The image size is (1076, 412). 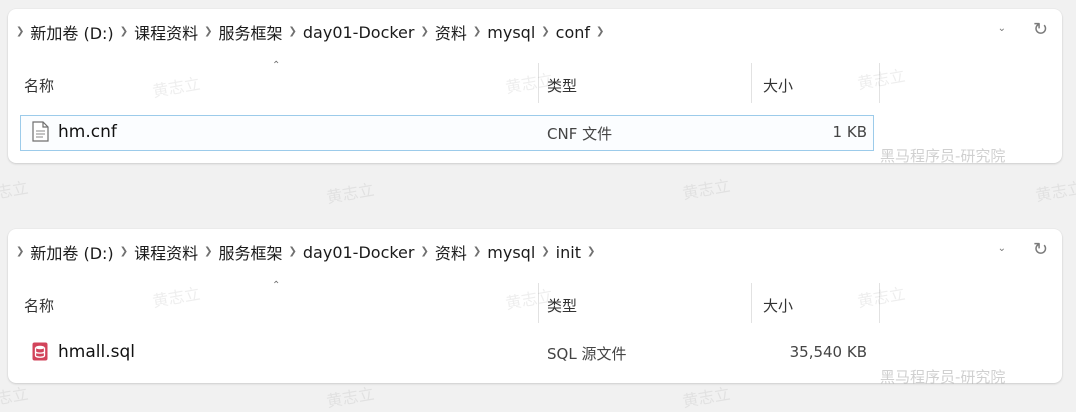 I want to click on breadcrumb-init: init, so click(x=568, y=252).